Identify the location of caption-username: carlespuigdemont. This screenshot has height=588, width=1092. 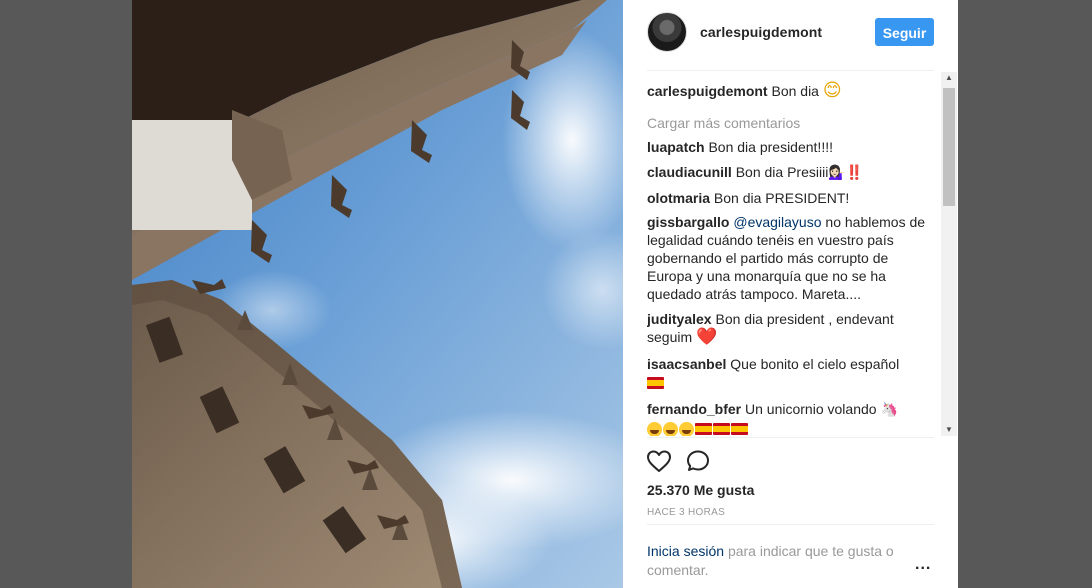
(707, 91).